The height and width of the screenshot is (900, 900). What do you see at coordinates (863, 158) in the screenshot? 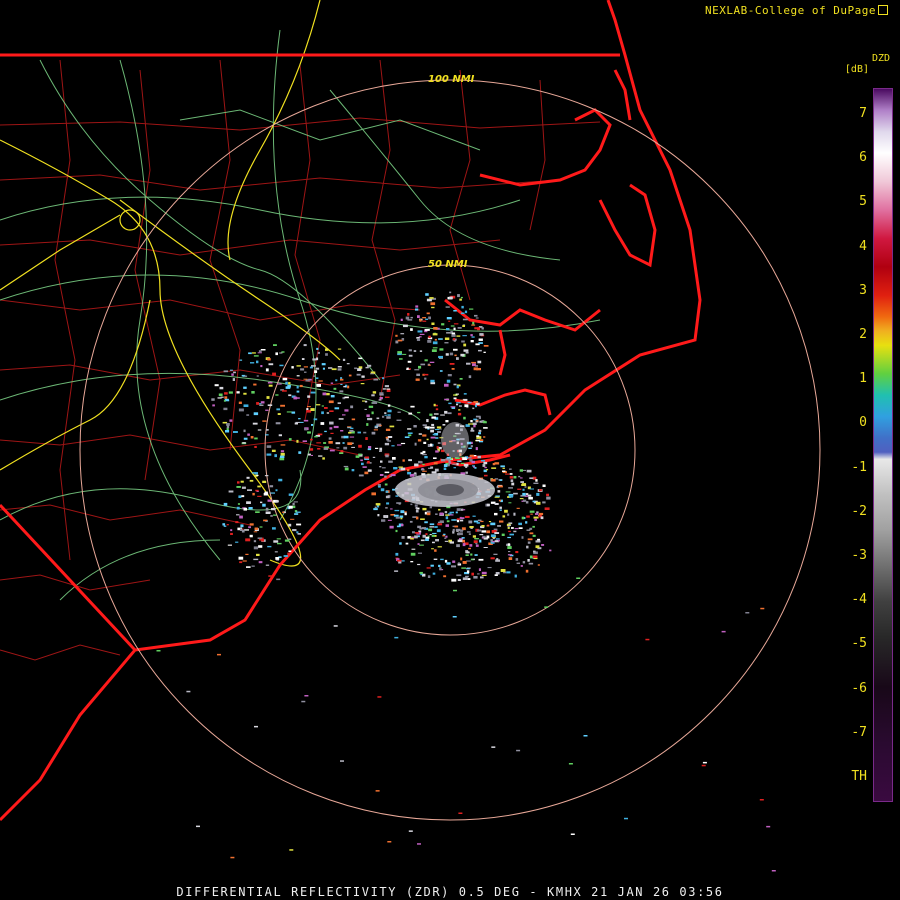
I see `color-scale-tick: 6` at bounding box center [863, 158].